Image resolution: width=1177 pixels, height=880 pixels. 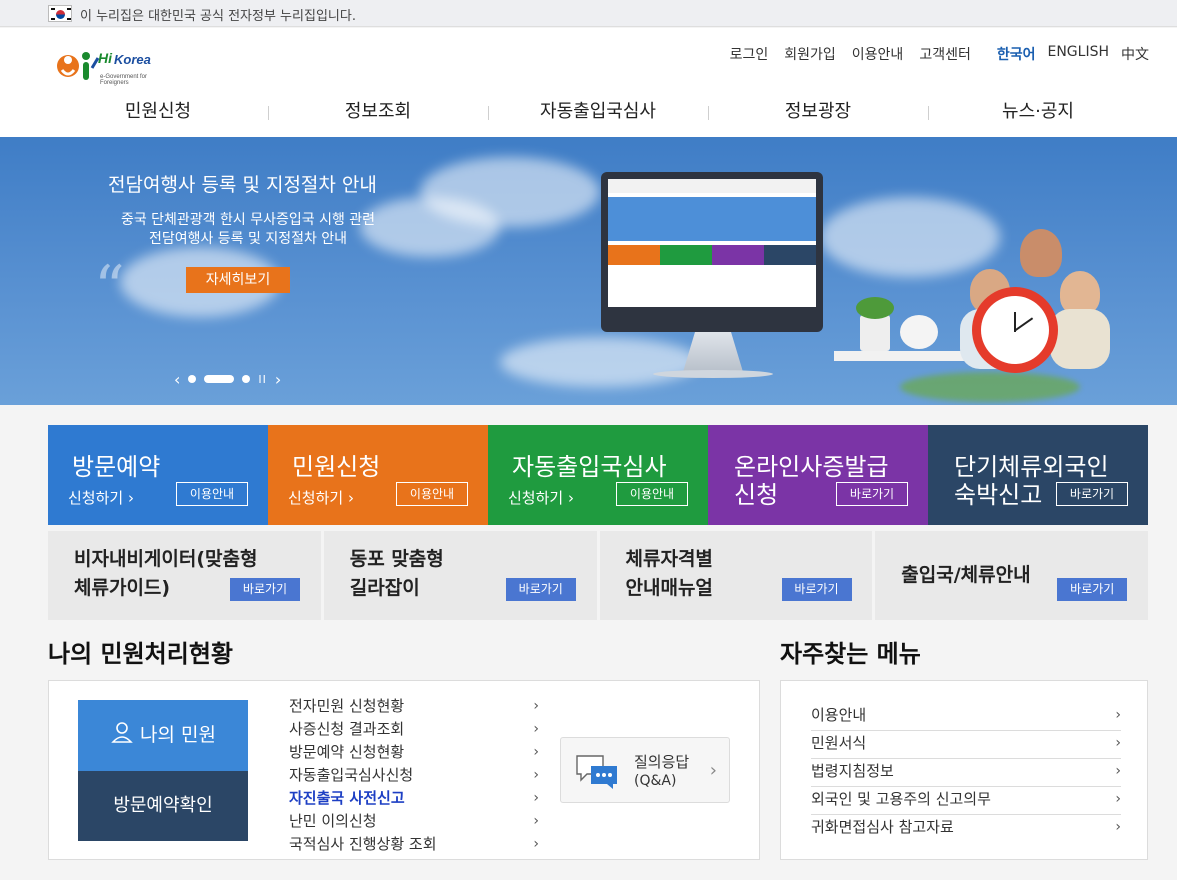 I want to click on nav-news-notice: 뉴스·공지, so click(x=1038, y=114).